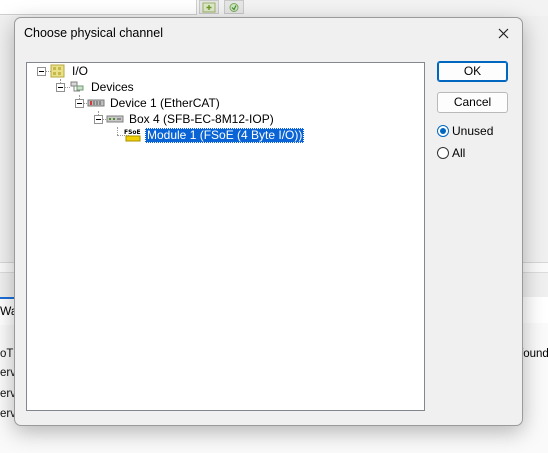 The width and height of the screenshot is (548, 453). Describe the element at coordinates (209, 7) in the screenshot. I see `add-icon` at that location.